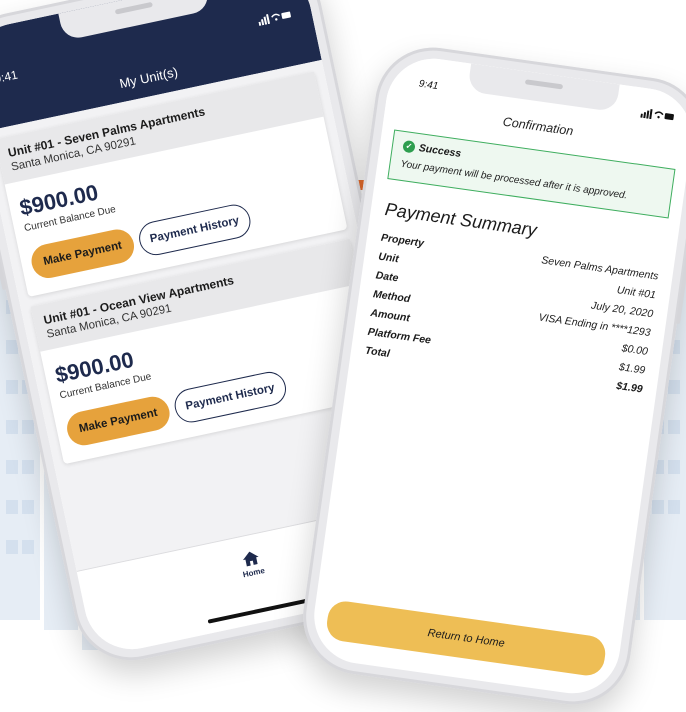  Describe the element at coordinates (629, 387) in the screenshot. I see `summary-value: $1.99` at that location.